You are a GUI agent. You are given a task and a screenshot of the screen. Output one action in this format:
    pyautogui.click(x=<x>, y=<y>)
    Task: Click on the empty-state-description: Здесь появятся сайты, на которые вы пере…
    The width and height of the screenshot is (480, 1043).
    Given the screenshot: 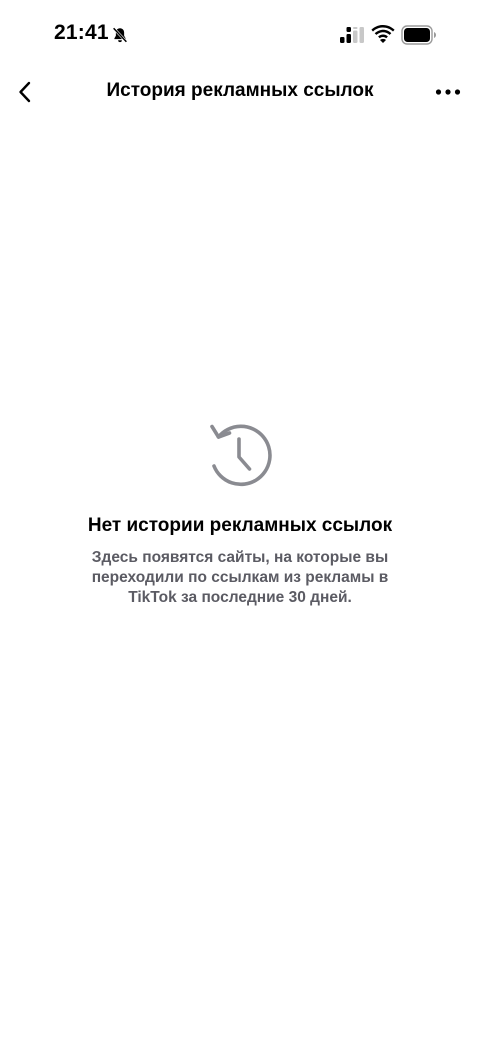 What is the action you would take?
    pyautogui.click(x=240, y=577)
    